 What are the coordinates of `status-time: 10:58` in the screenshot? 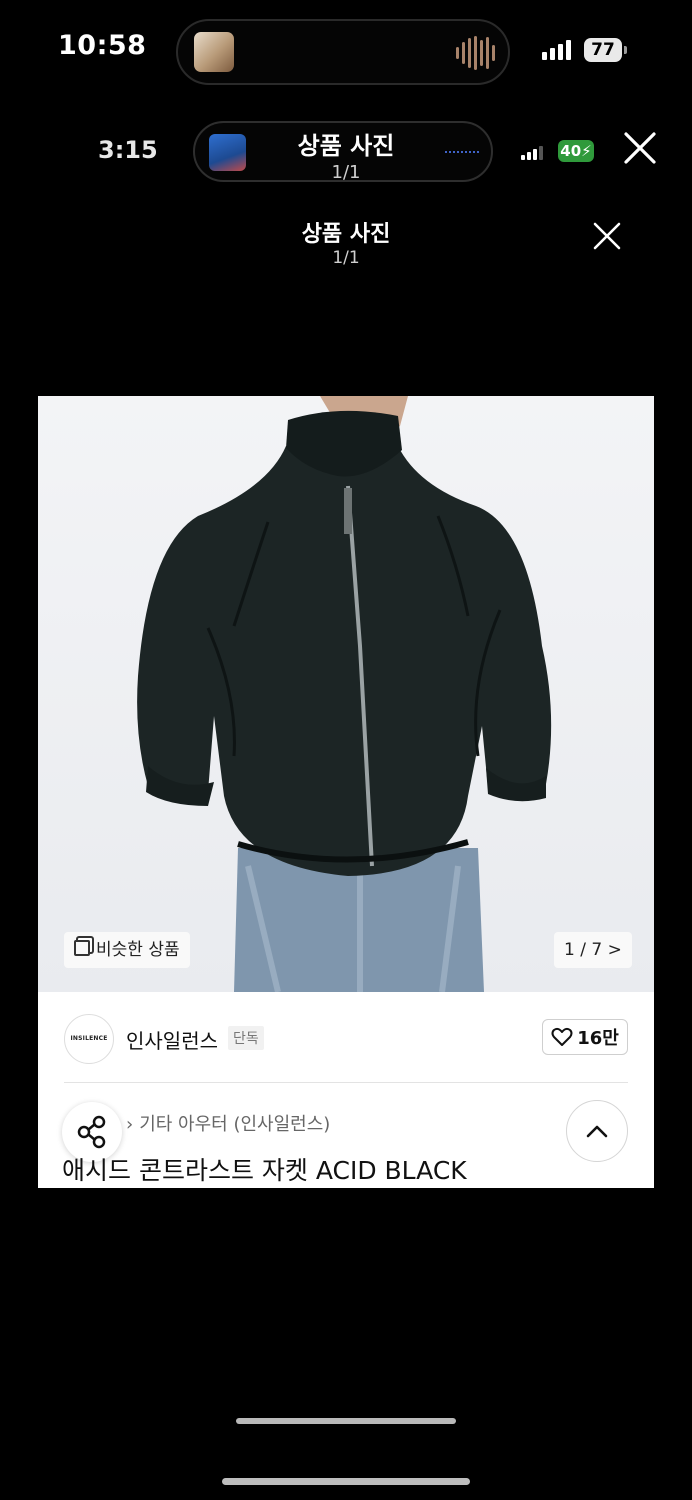 It's located at (102, 45).